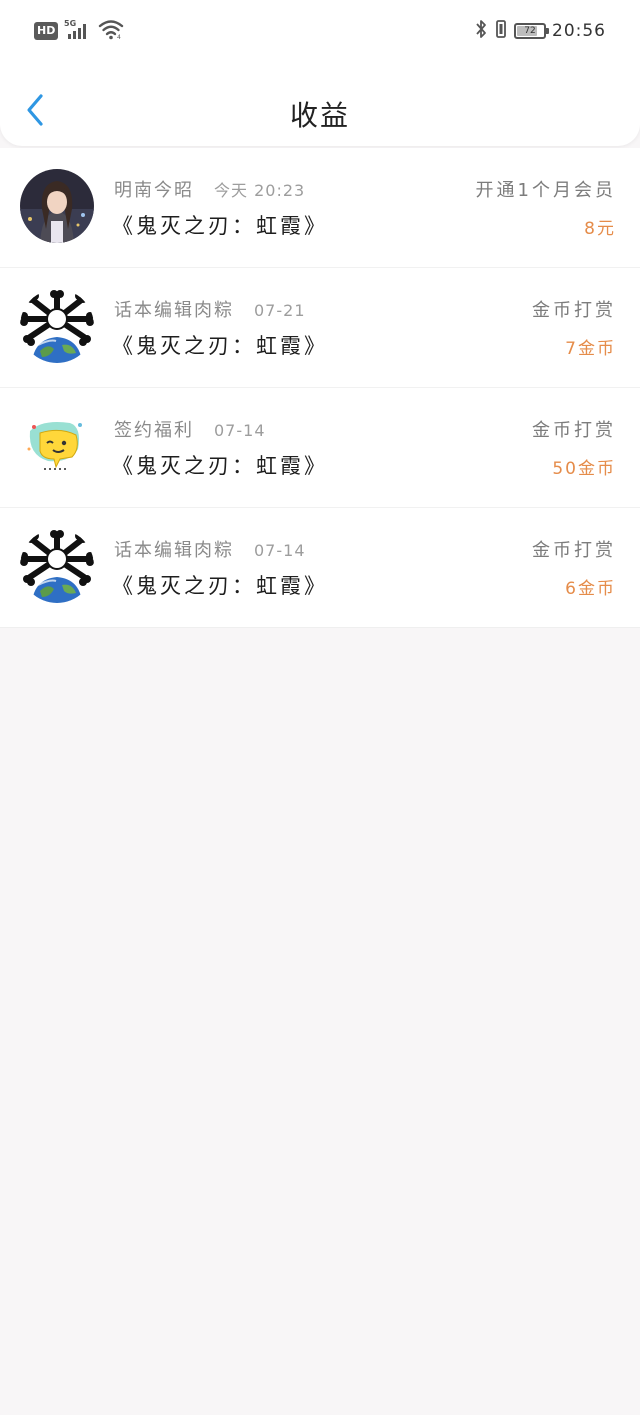 The height and width of the screenshot is (1415, 640). Describe the element at coordinates (260, 190) in the screenshot. I see `earning-time: 今天 20:23` at that location.